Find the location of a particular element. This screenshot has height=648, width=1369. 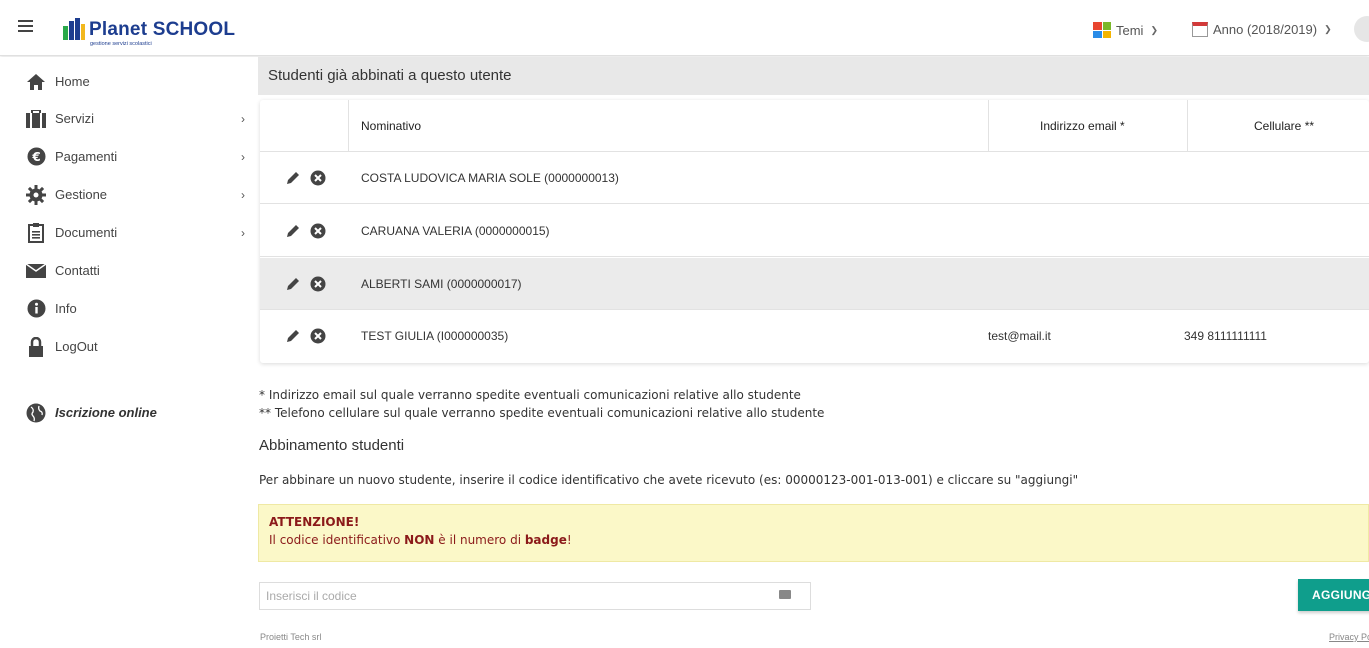

sidebar-item-gestione: Gestione › is located at coordinates (129, 194).